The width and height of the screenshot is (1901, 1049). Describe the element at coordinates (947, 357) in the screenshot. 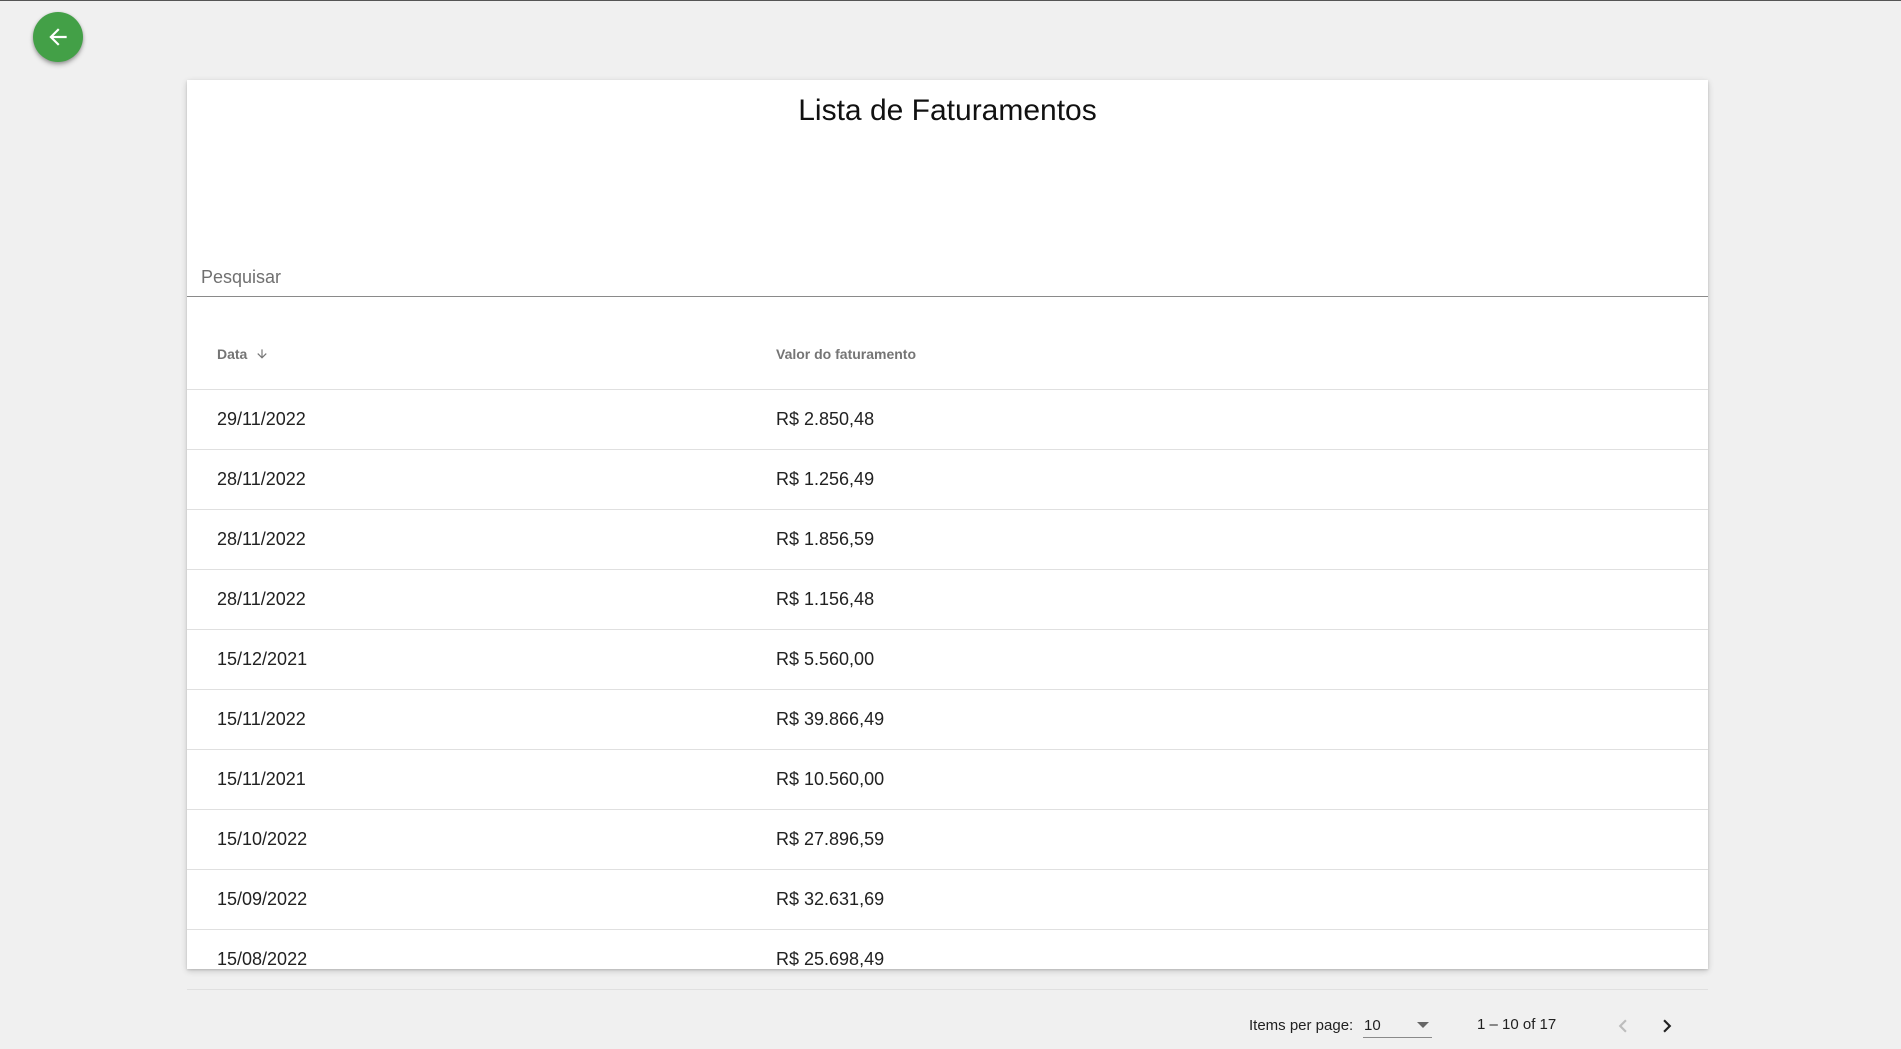

I see `table-header: Data Valor do faturamento` at that location.